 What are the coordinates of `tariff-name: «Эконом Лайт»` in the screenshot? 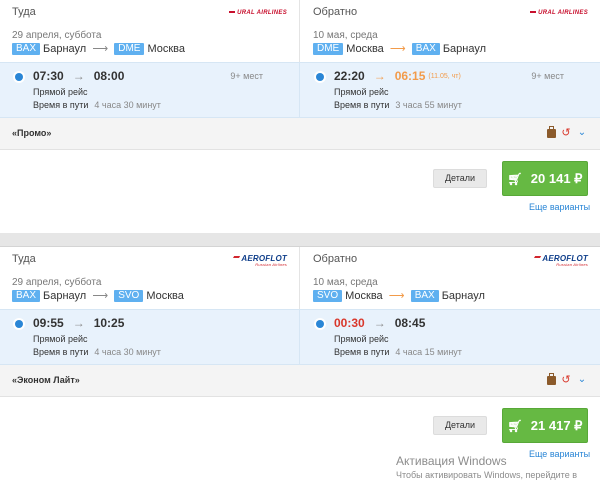 It's located at (46, 380).